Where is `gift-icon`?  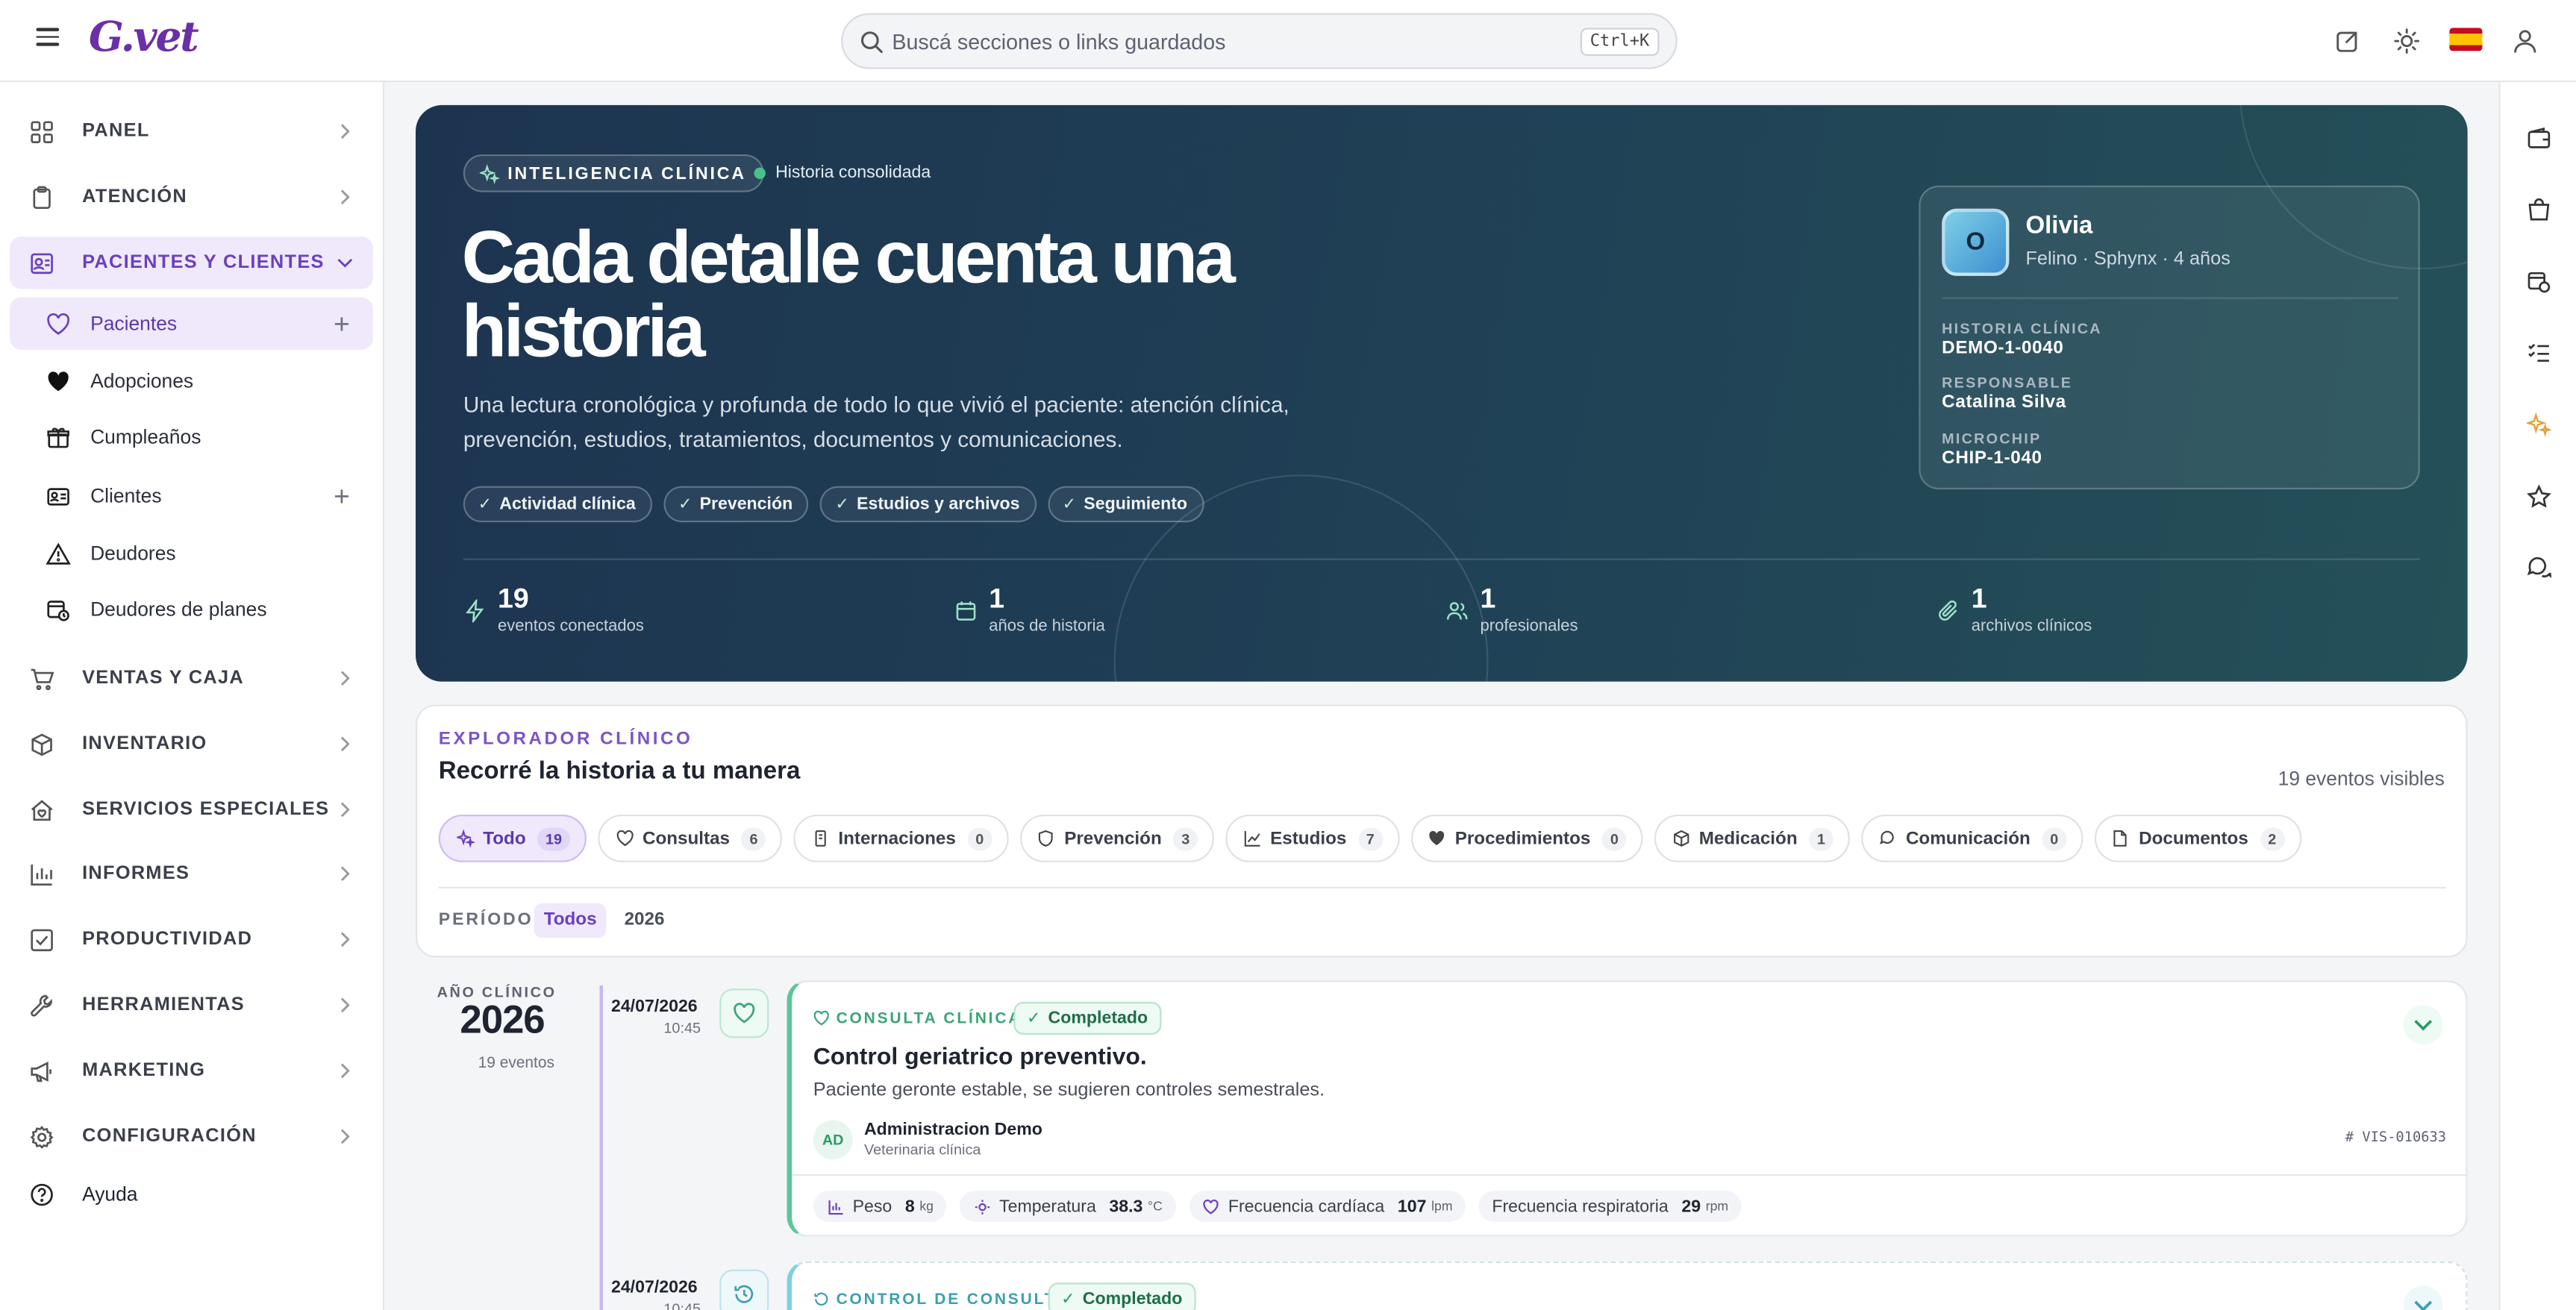 gift-icon is located at coordinates (57, 437).